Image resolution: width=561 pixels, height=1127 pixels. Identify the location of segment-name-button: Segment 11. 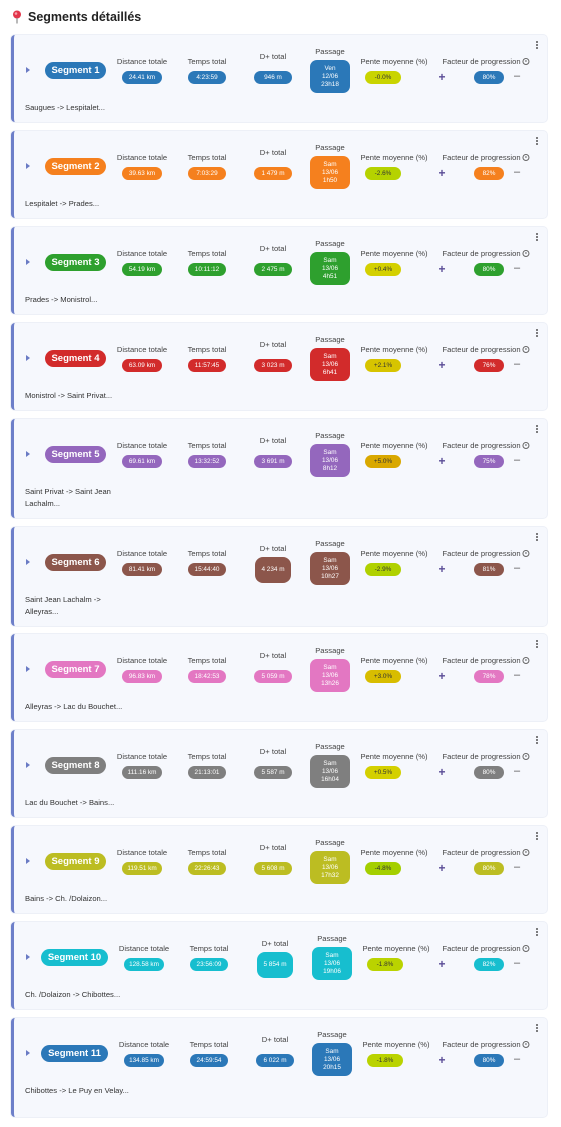
(74, 1053).